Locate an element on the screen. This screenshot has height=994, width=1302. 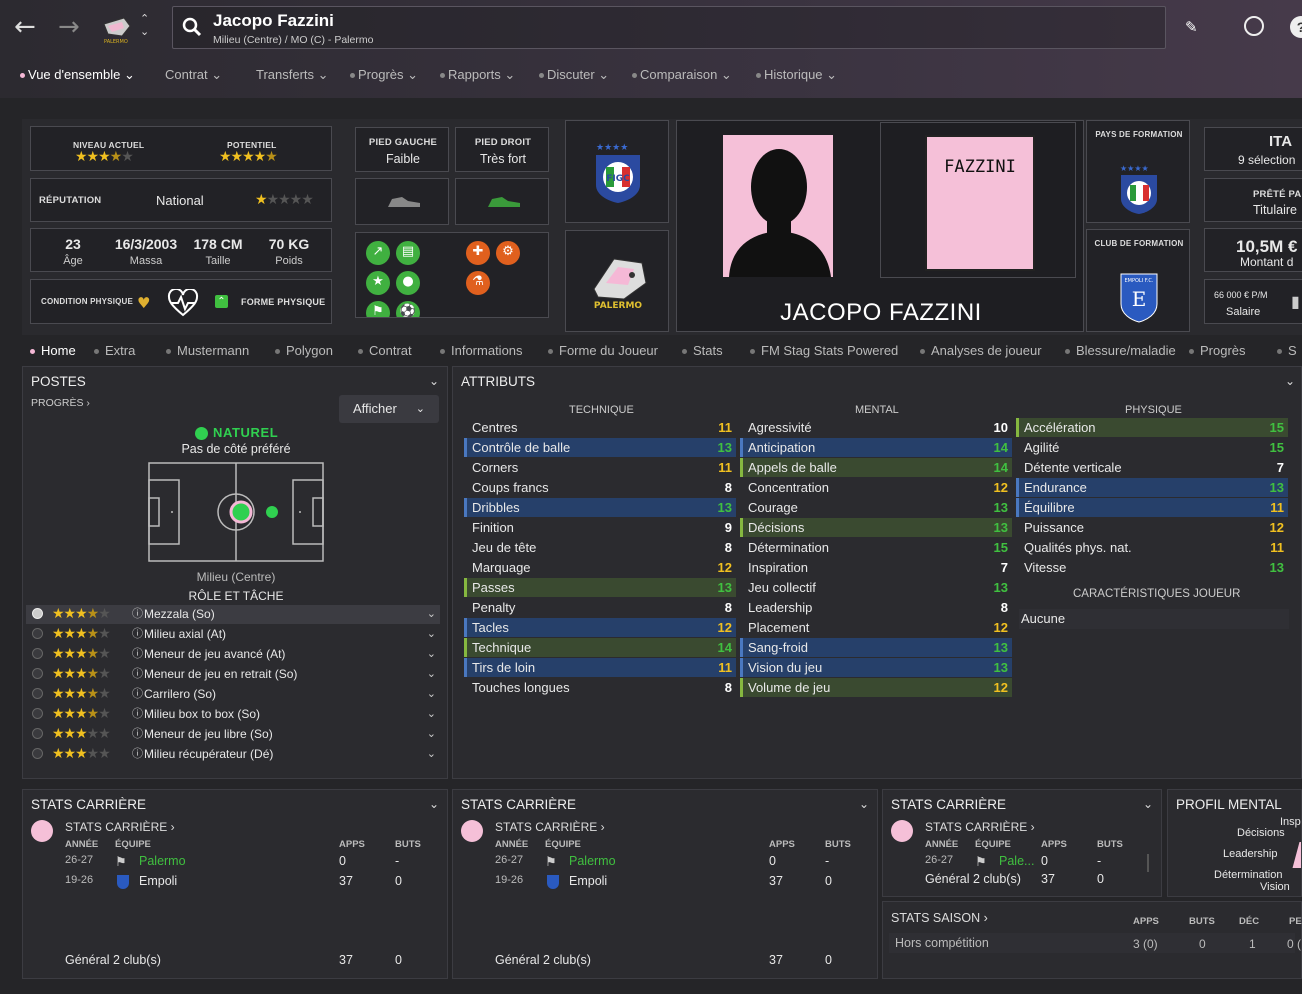
career-sub-link-3: STATS CARRIÈRE › is located at coordinates (980, 827).